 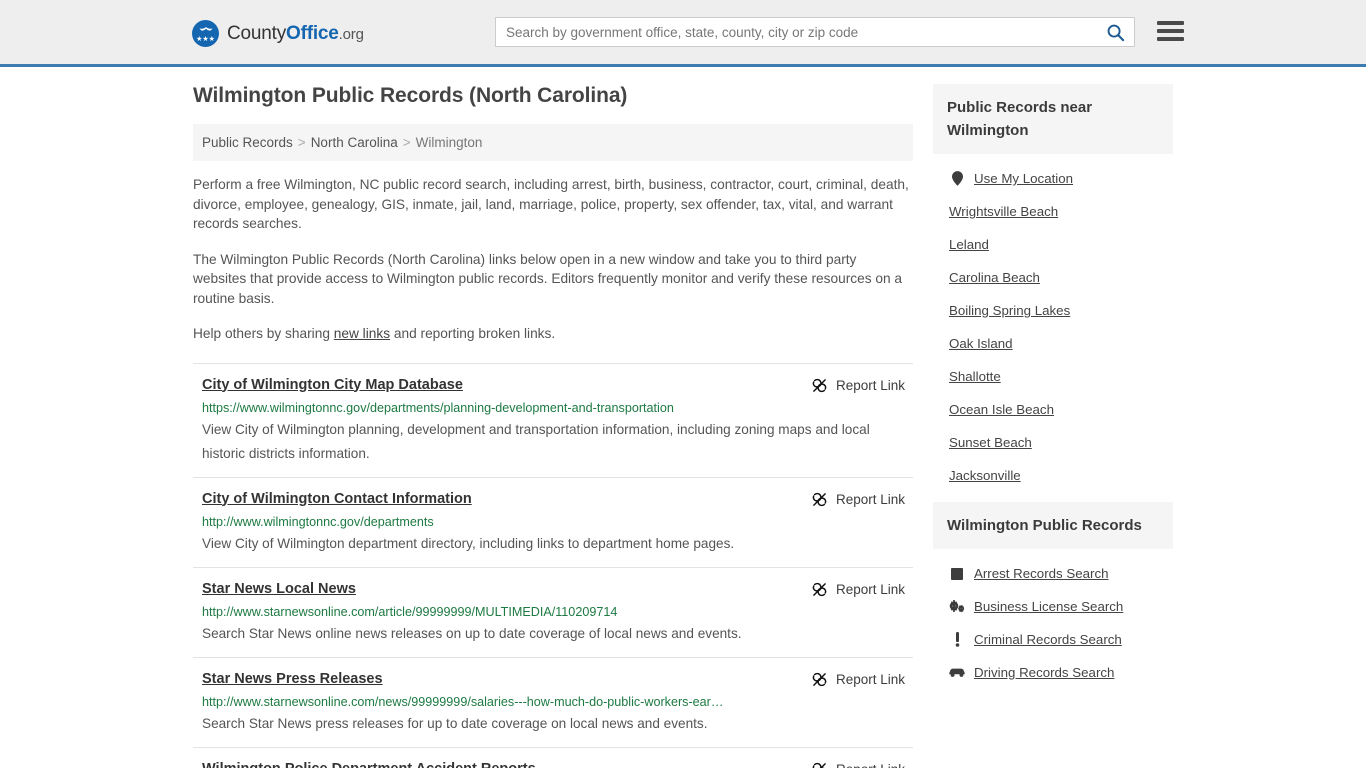 I want to click on breadcrumb-item-north-carolina: North Carolina, so click(x=354, y=142).